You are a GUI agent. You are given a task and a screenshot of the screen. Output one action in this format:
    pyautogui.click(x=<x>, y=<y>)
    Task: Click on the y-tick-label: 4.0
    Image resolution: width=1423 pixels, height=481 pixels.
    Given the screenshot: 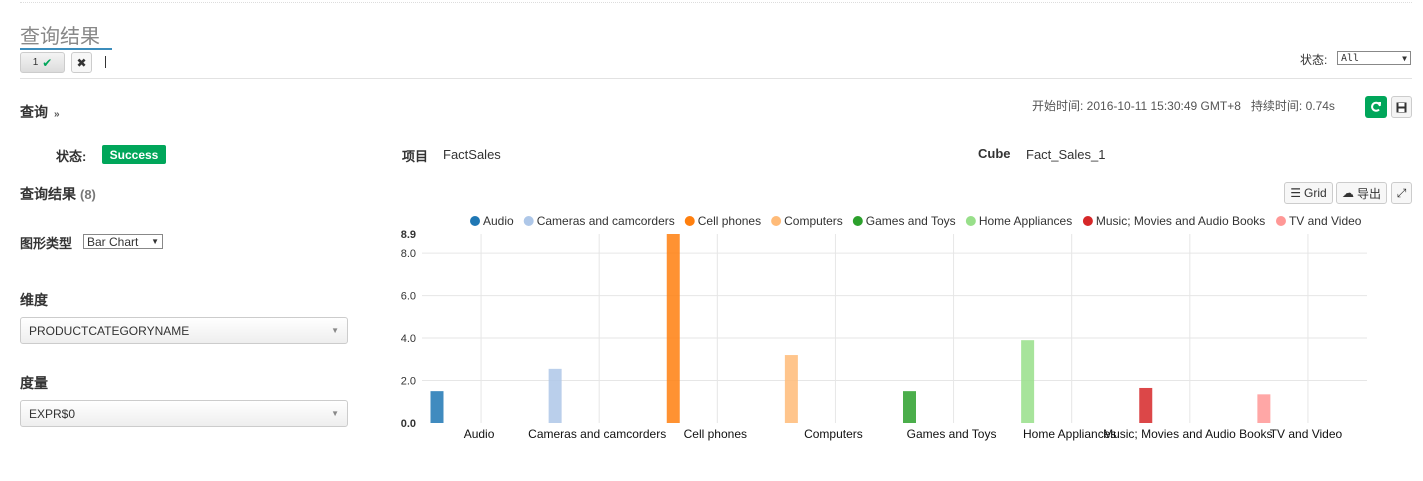 What is the action you would take?
    pyautogui.click(x=408, y=339)
    